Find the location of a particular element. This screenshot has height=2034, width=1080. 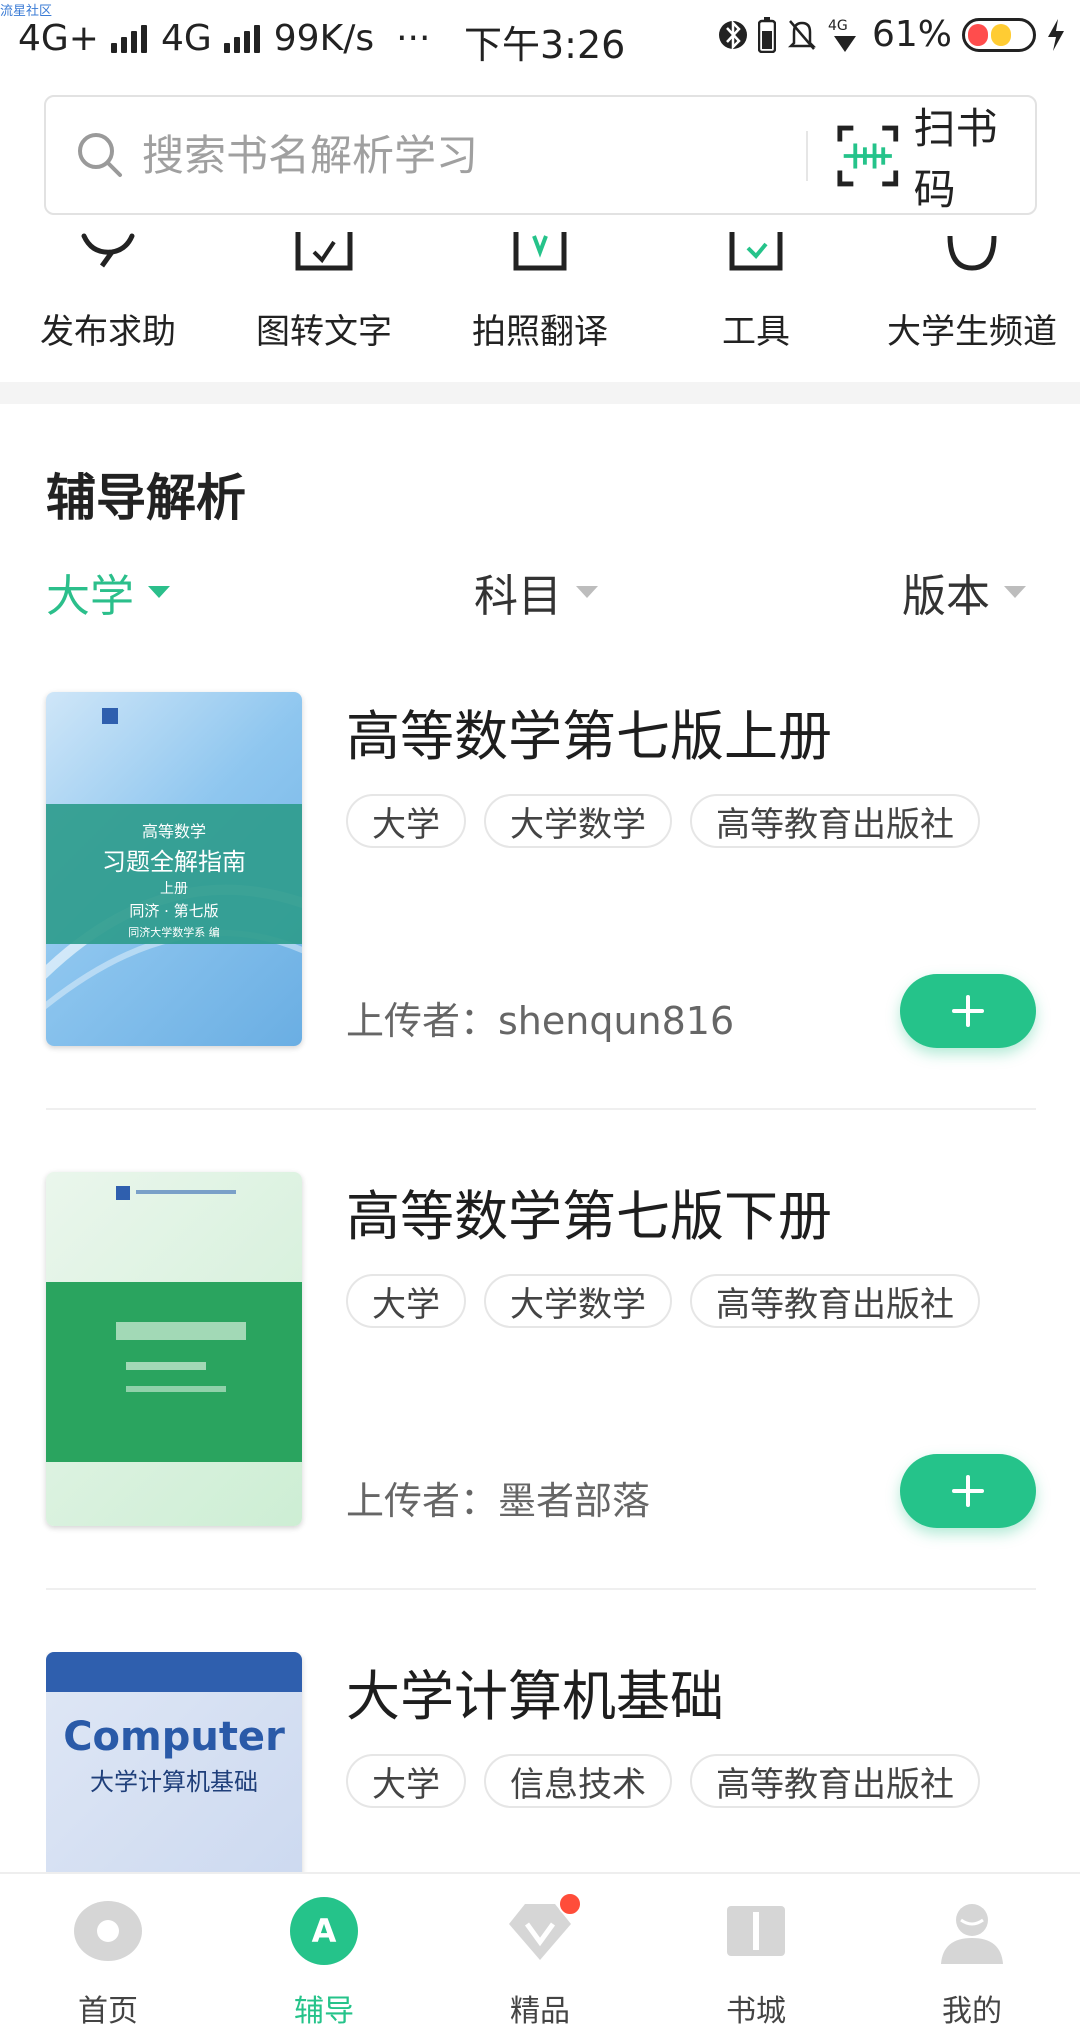

network-2-label: 4G is located at coordinates (186, 38).